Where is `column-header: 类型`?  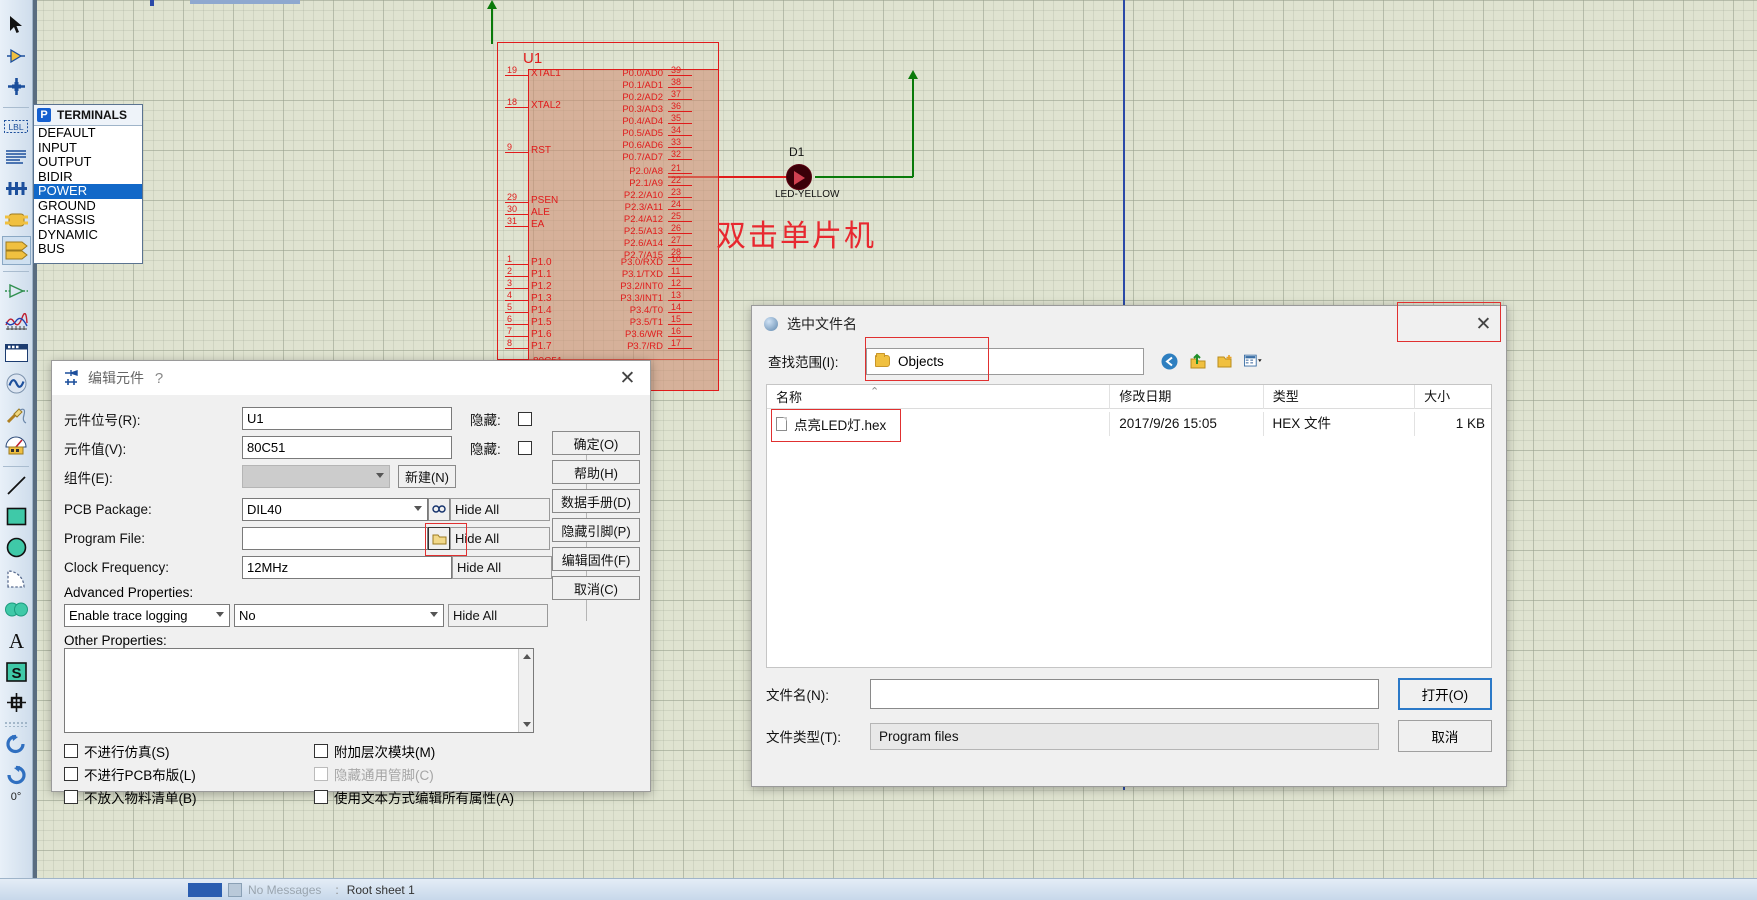
column-header: 类型 is located at coordinates (1338, 396).